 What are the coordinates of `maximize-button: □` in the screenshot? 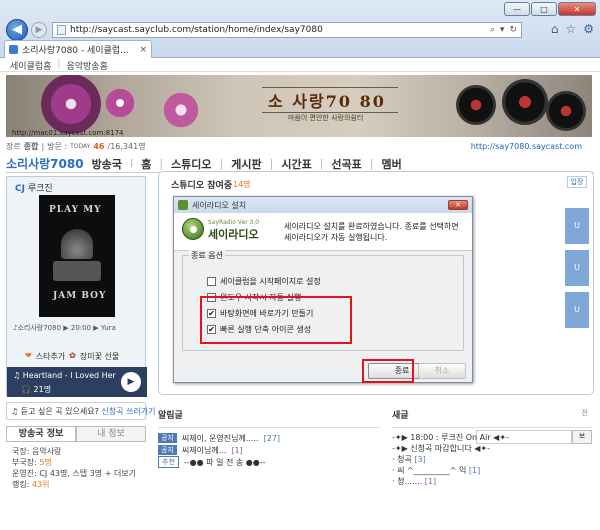 It's located at (544, 9).